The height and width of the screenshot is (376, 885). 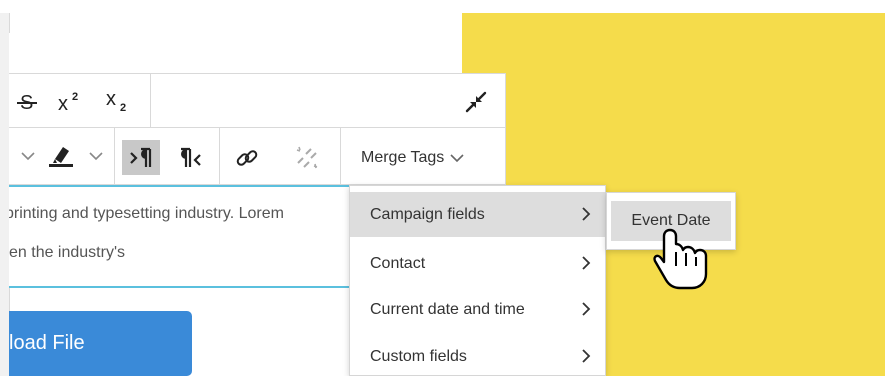 What do you see at coordinates (403, 157) in the screenshot?
I see `merge-tags-label: Merge Tags` at bounding box center [403, 157].